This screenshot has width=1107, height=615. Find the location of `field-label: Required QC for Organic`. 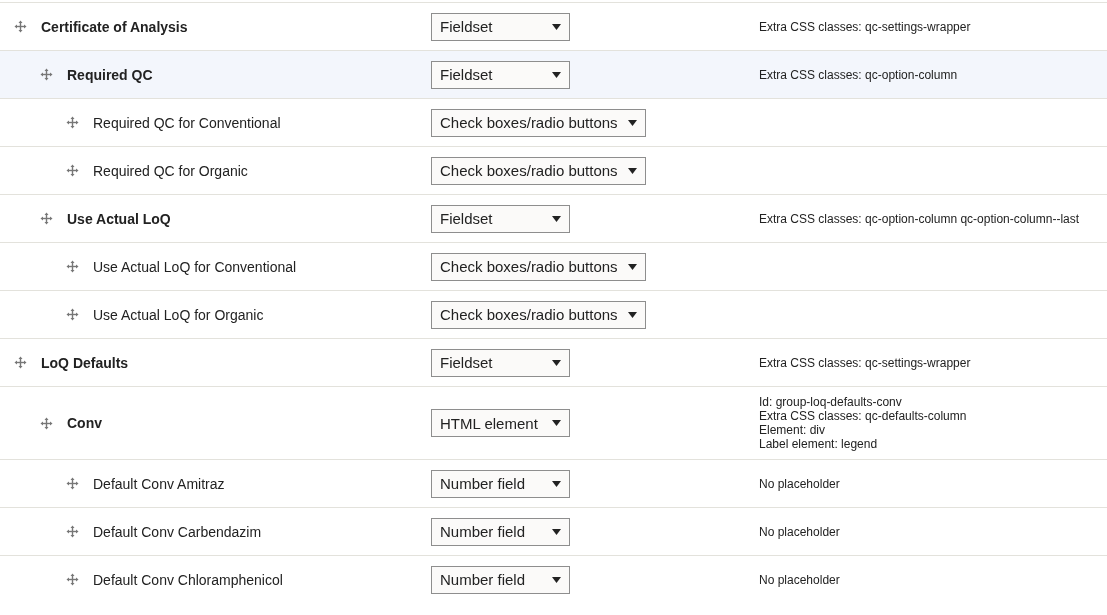

field-label: Required QC for Organic is located at coordinates (170, 170).